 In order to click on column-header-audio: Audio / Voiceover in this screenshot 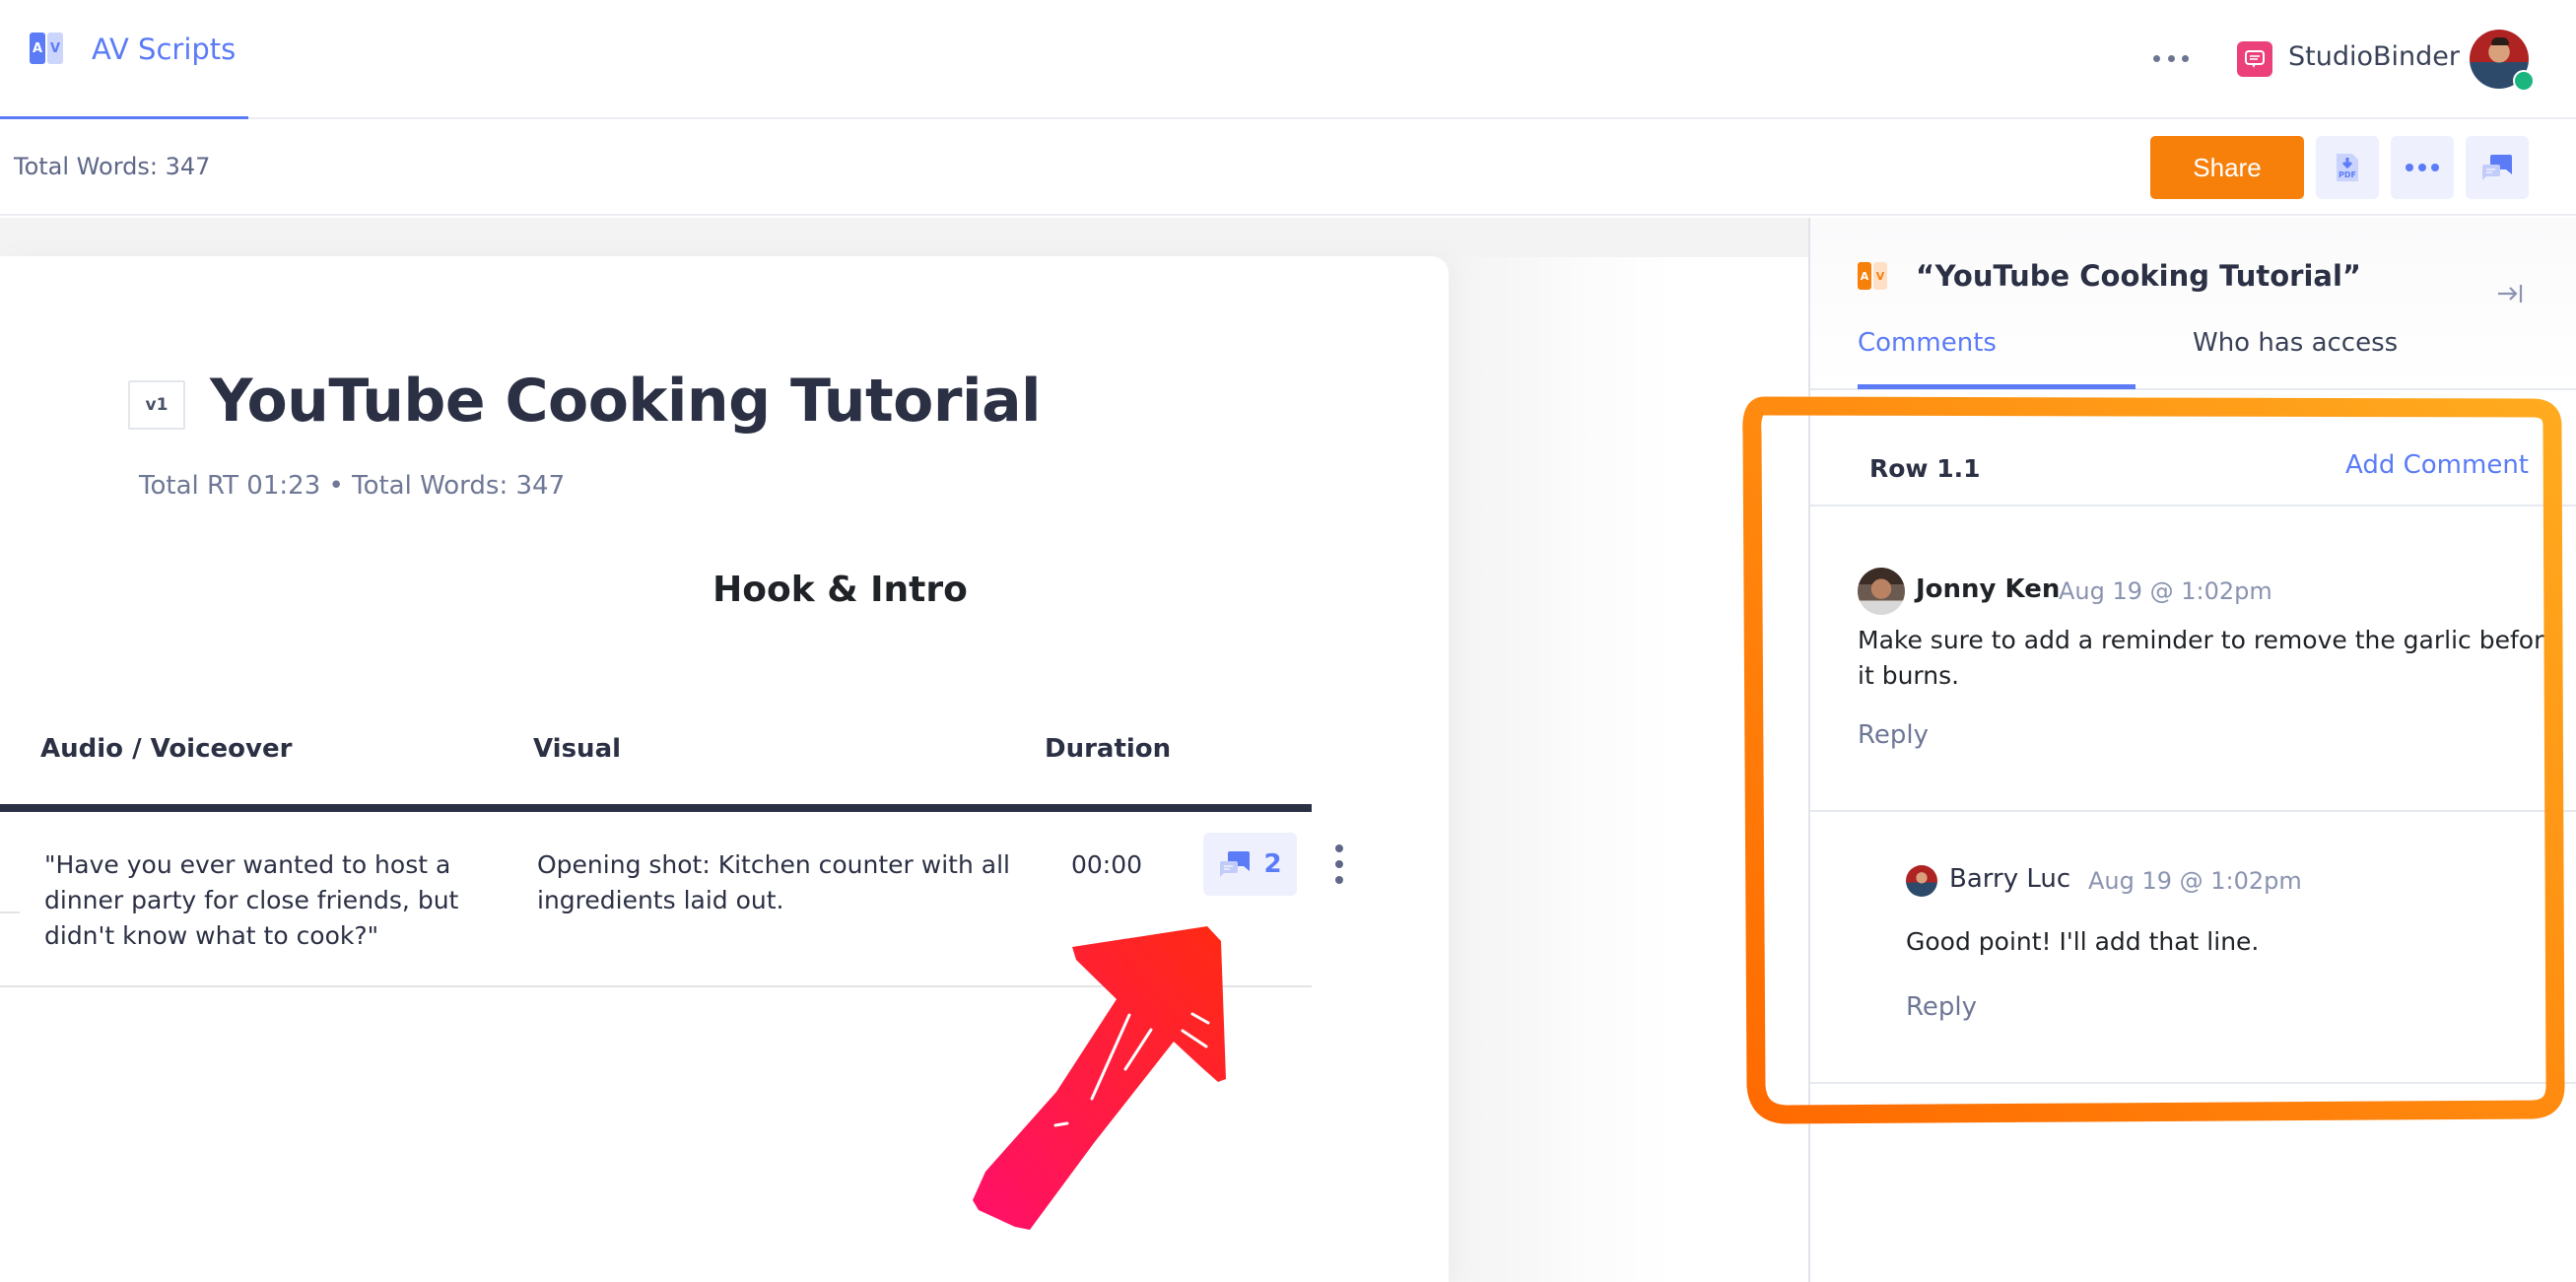, I will do `click(166, 749)`.